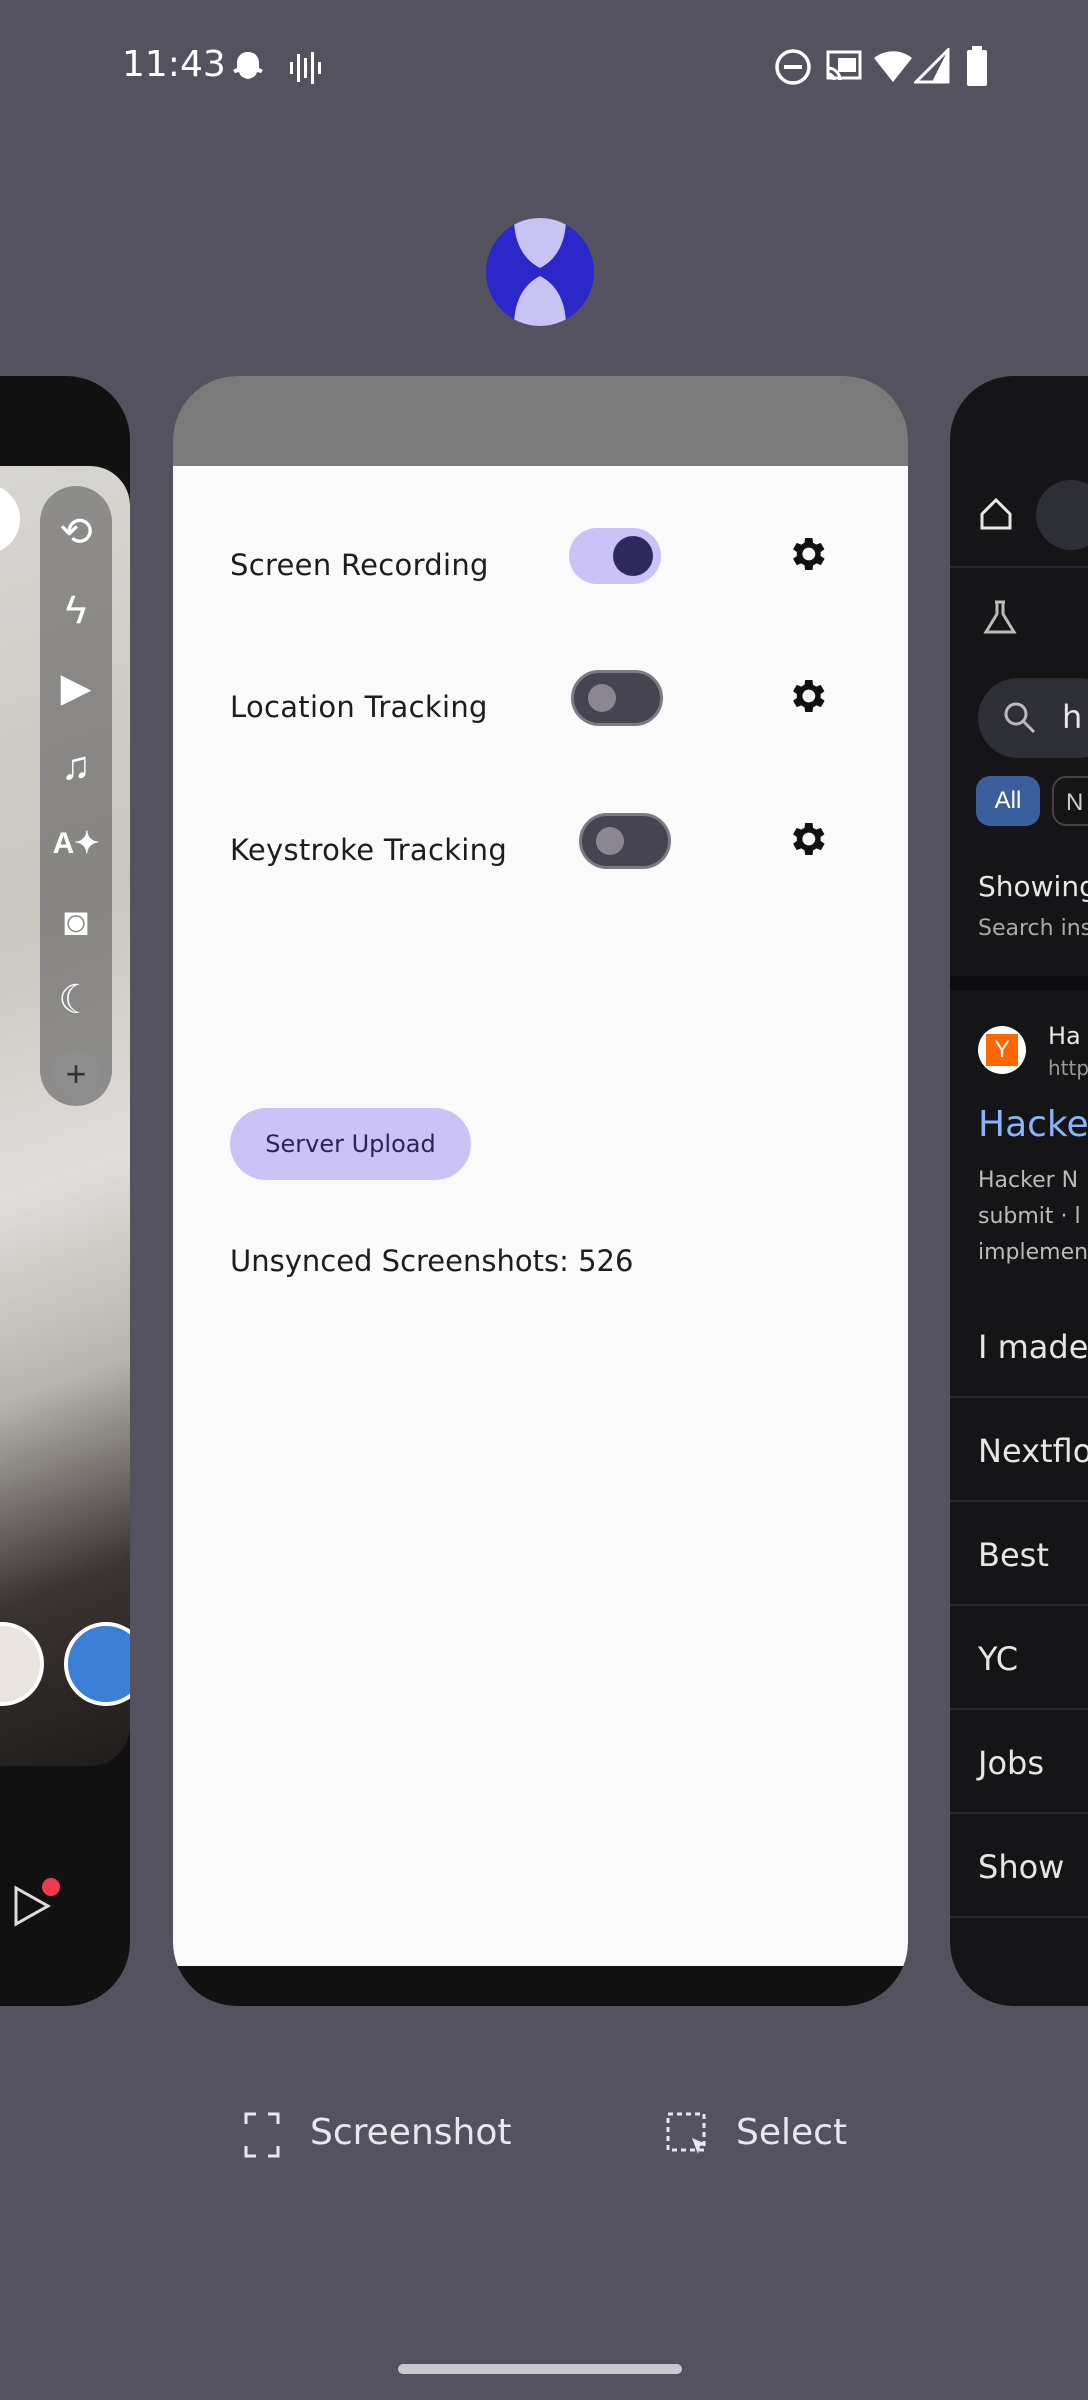  What do you see at coordinates (1070, 801) in the screenshot?
I see `chip-next: N` at bounding box center [1070, 801].